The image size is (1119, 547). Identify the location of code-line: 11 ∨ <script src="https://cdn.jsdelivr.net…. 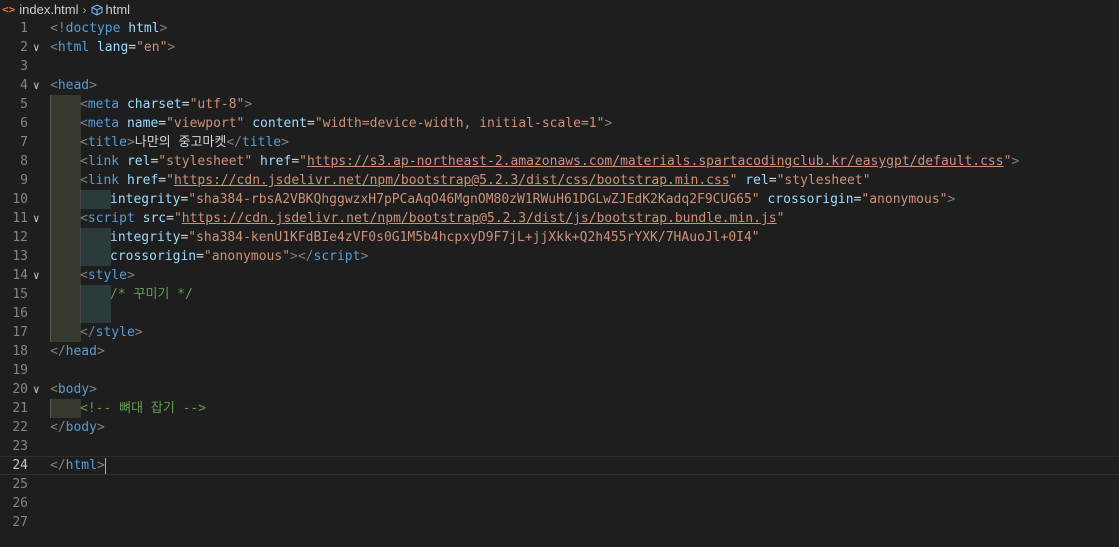
(559, 218).